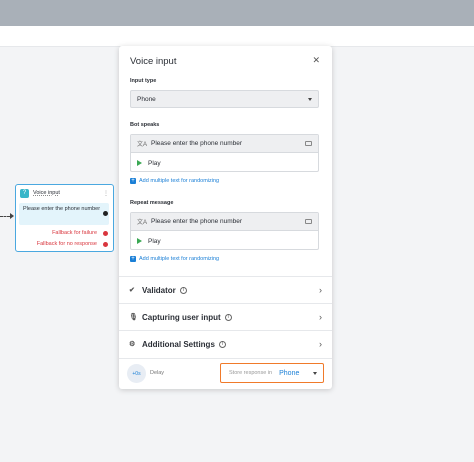  What do you see at coordinates (105, 233) in the screenshot?
I see `fallback-failure-port` at bounding box center [105, 233].